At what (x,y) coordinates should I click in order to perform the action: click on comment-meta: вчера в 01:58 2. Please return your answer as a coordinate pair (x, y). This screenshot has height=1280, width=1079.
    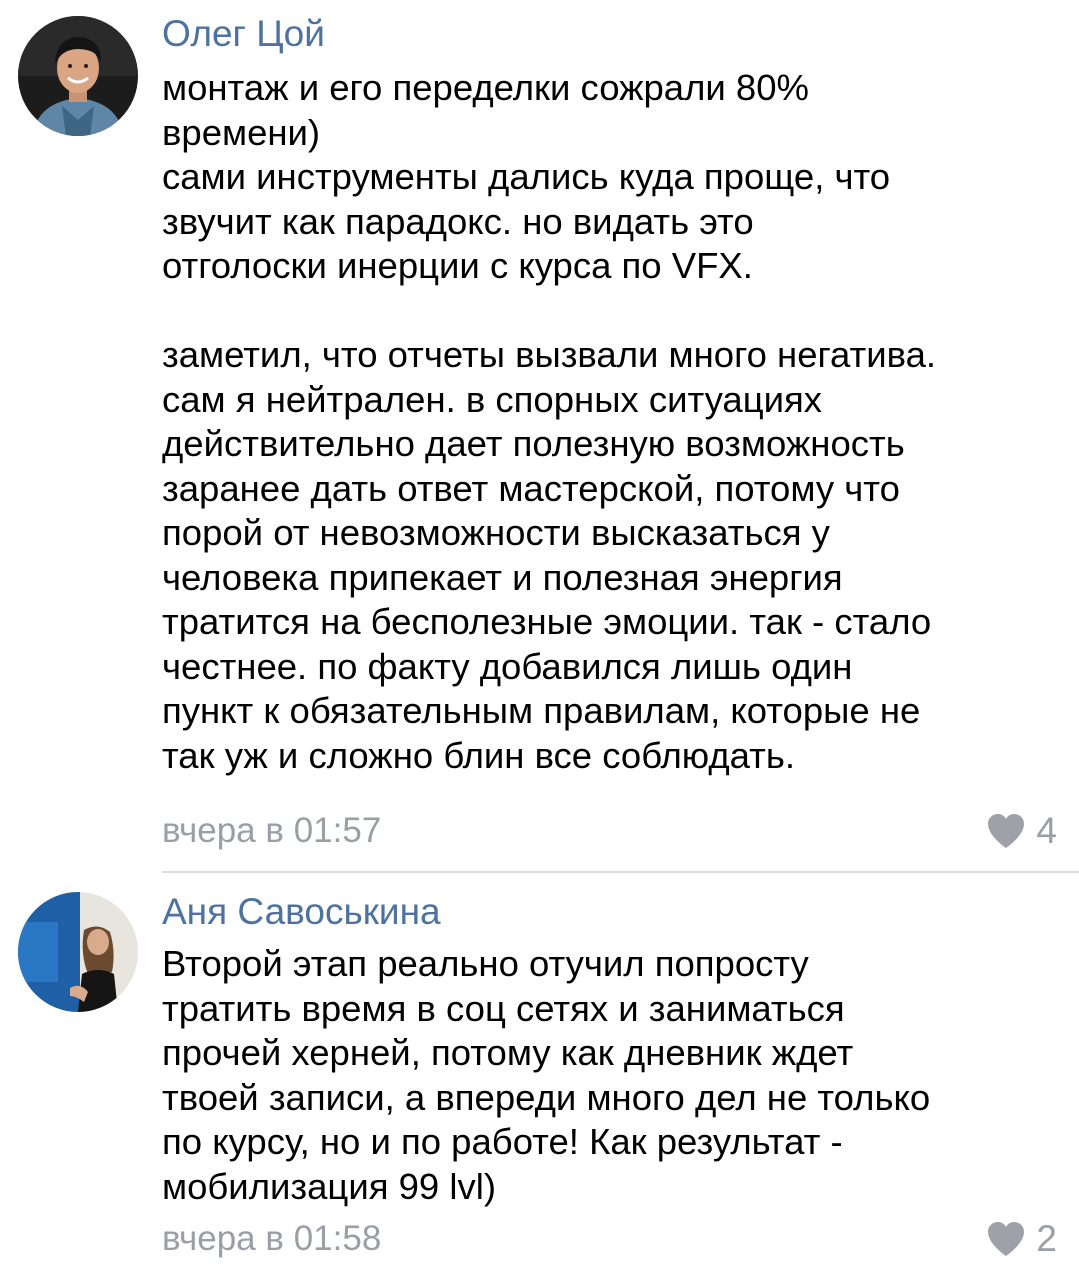
    Looking at the image, I should click on (609, 1239).